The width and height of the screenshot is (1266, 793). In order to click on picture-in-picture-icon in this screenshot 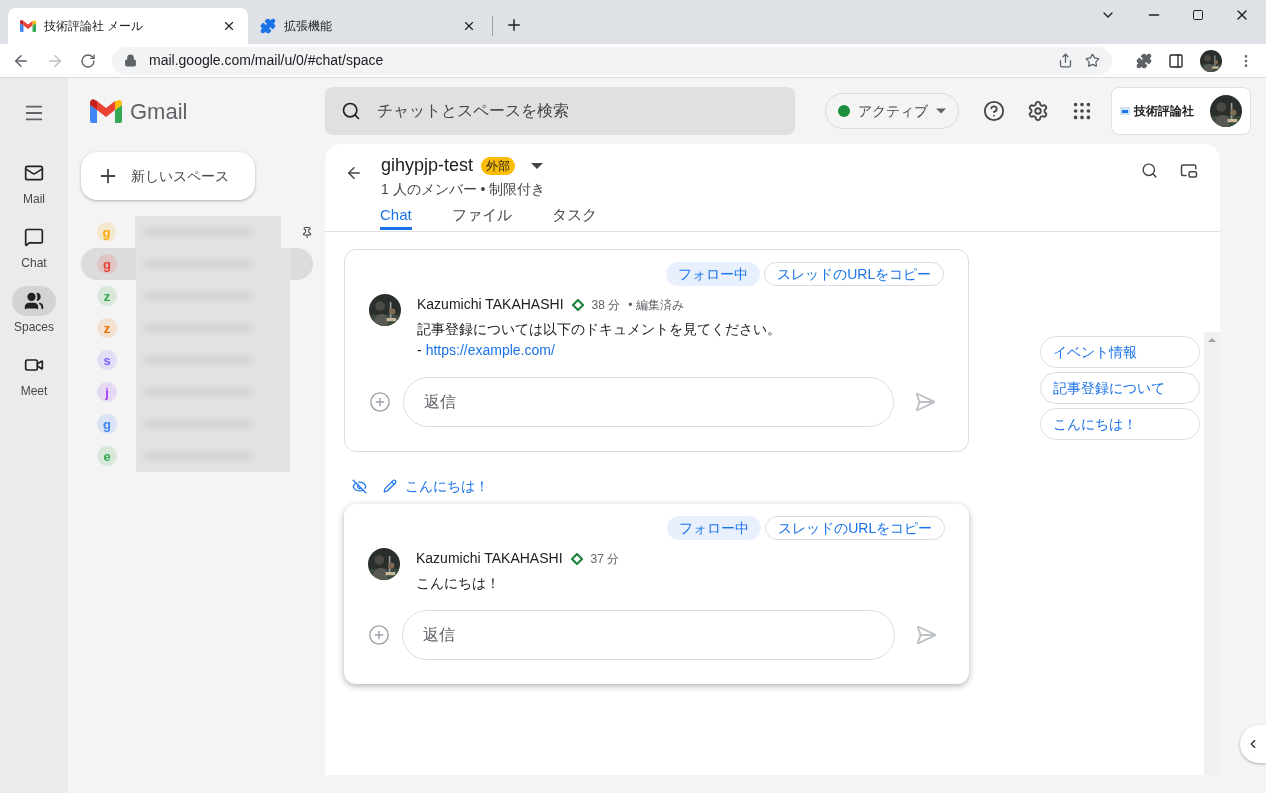, I will do `click(1189, 171)`.